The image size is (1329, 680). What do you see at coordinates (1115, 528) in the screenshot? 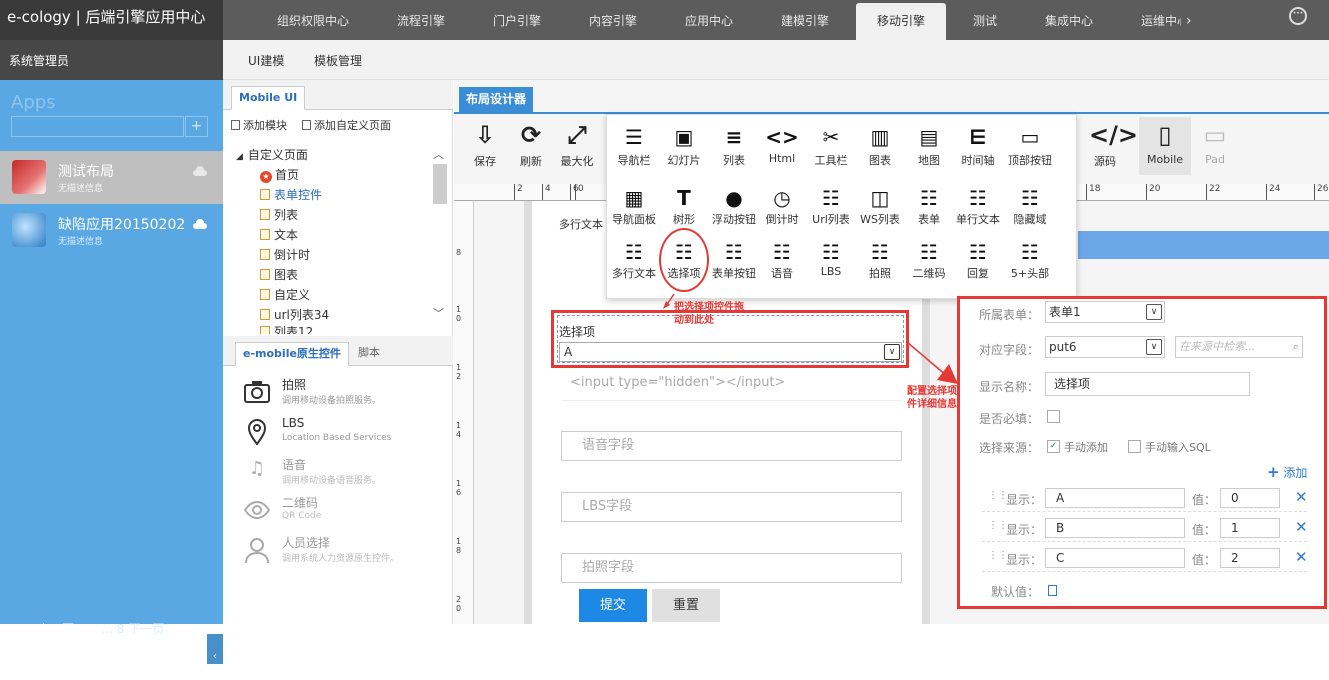
I see `option-display-input: B` at bounding box center [1115, 528].